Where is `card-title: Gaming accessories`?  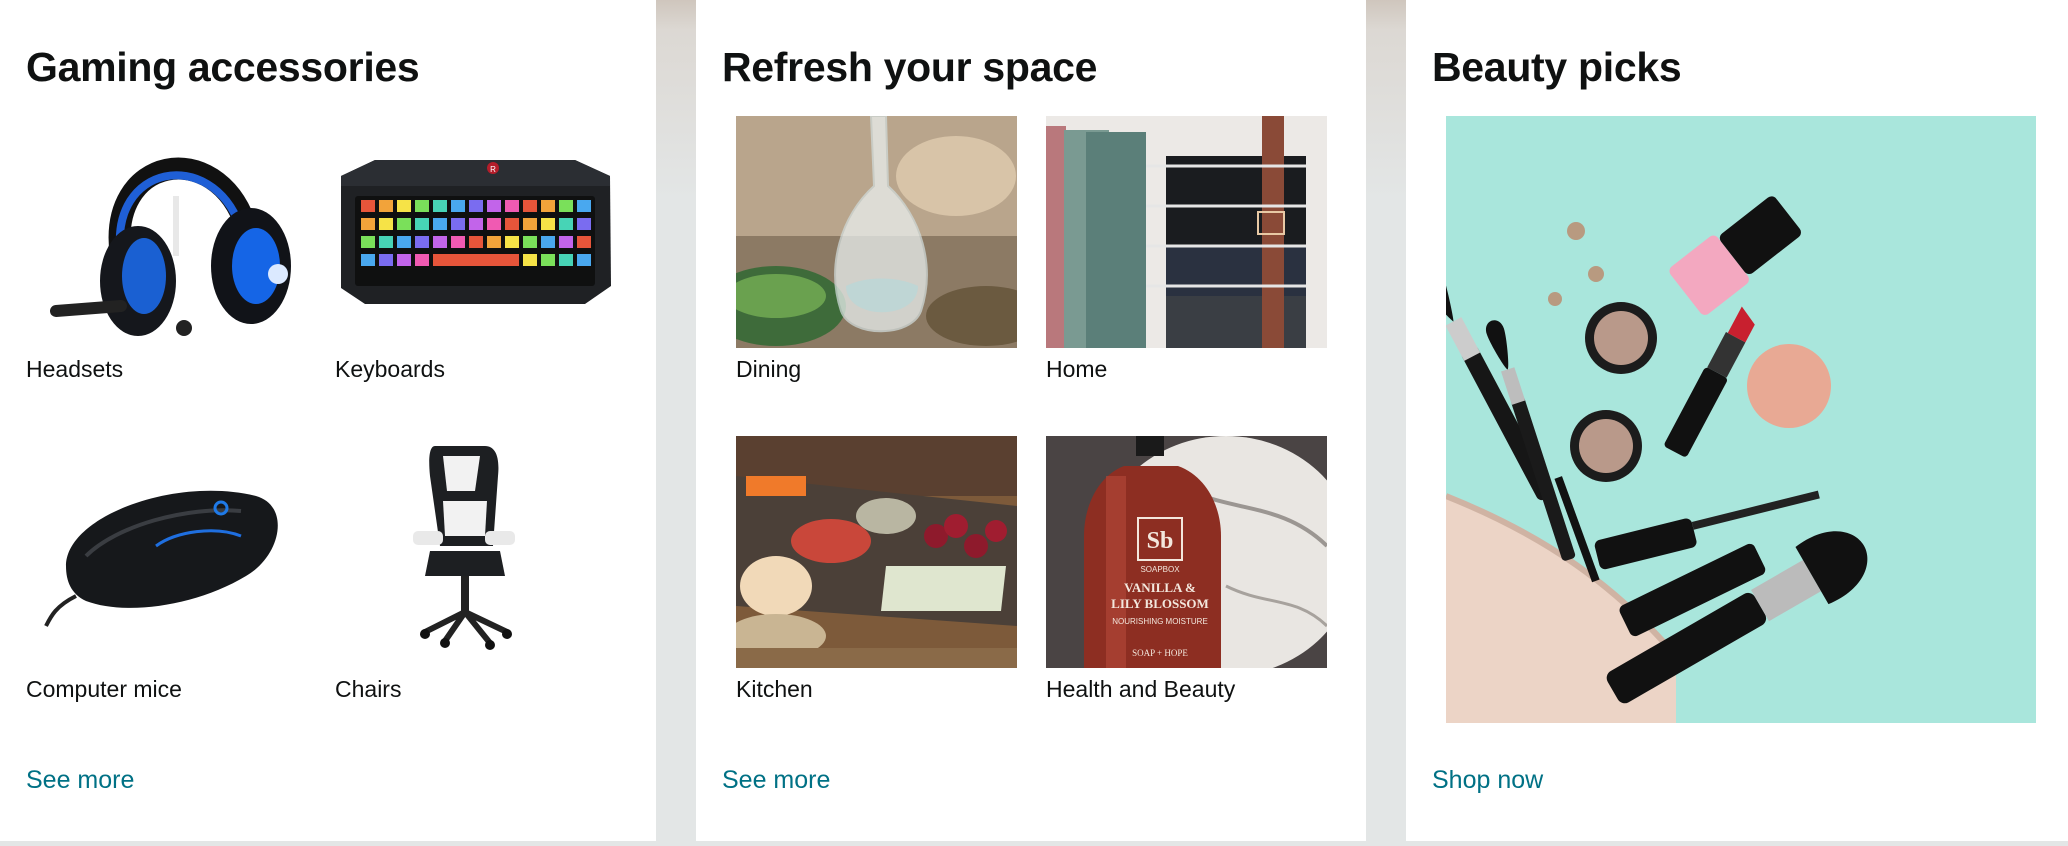 card-title: Gaming accessories is located at coordinates (223, 67).